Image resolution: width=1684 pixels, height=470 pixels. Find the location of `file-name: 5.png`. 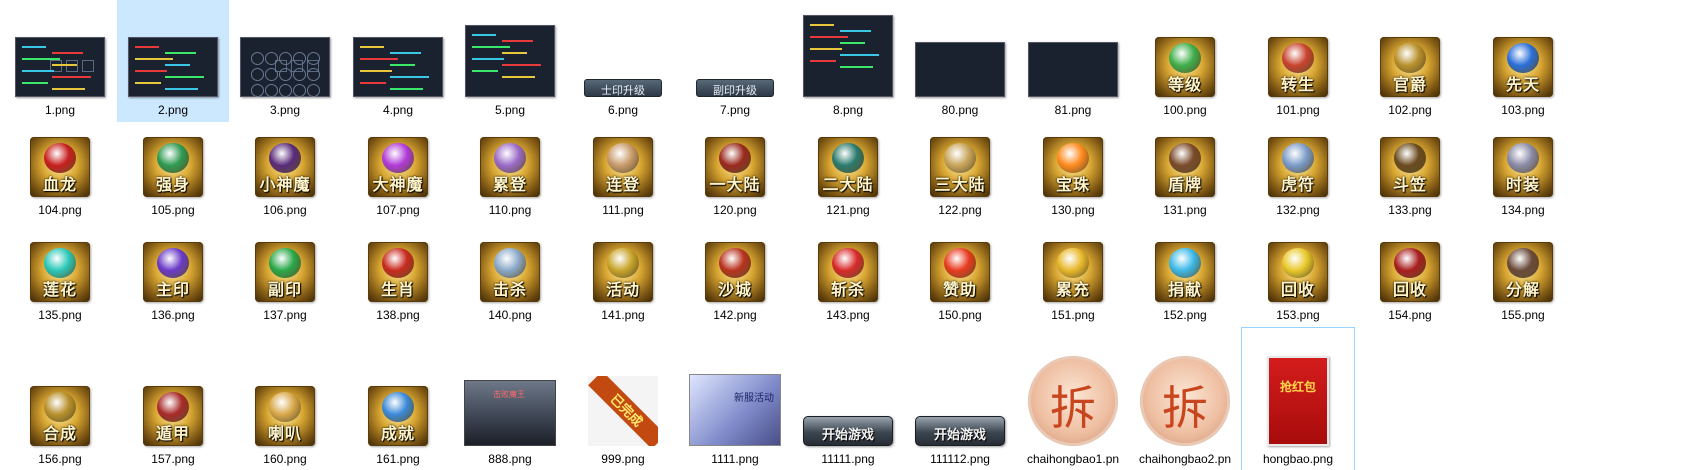

file-name: 5.png is located at coordinates (510, 110).